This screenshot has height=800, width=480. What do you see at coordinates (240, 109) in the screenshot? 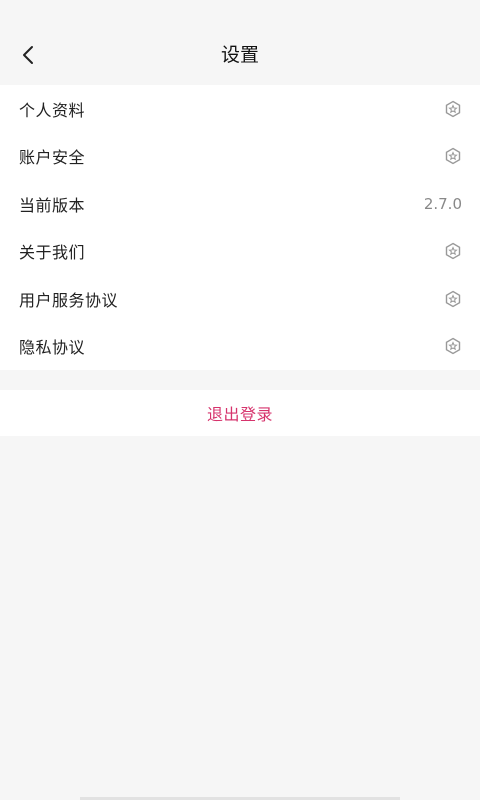
I see `settings-item-profile: 个人资料` at bounding box center [240, 109].